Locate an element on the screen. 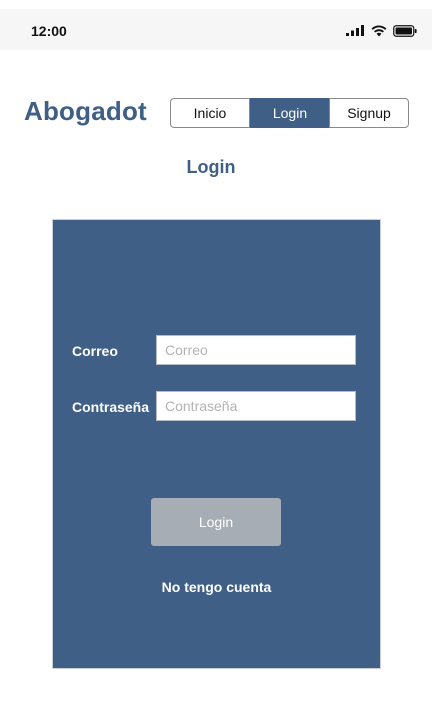 The image size is (435, 708). tab-login: Login is located at coordinates (290, 113).